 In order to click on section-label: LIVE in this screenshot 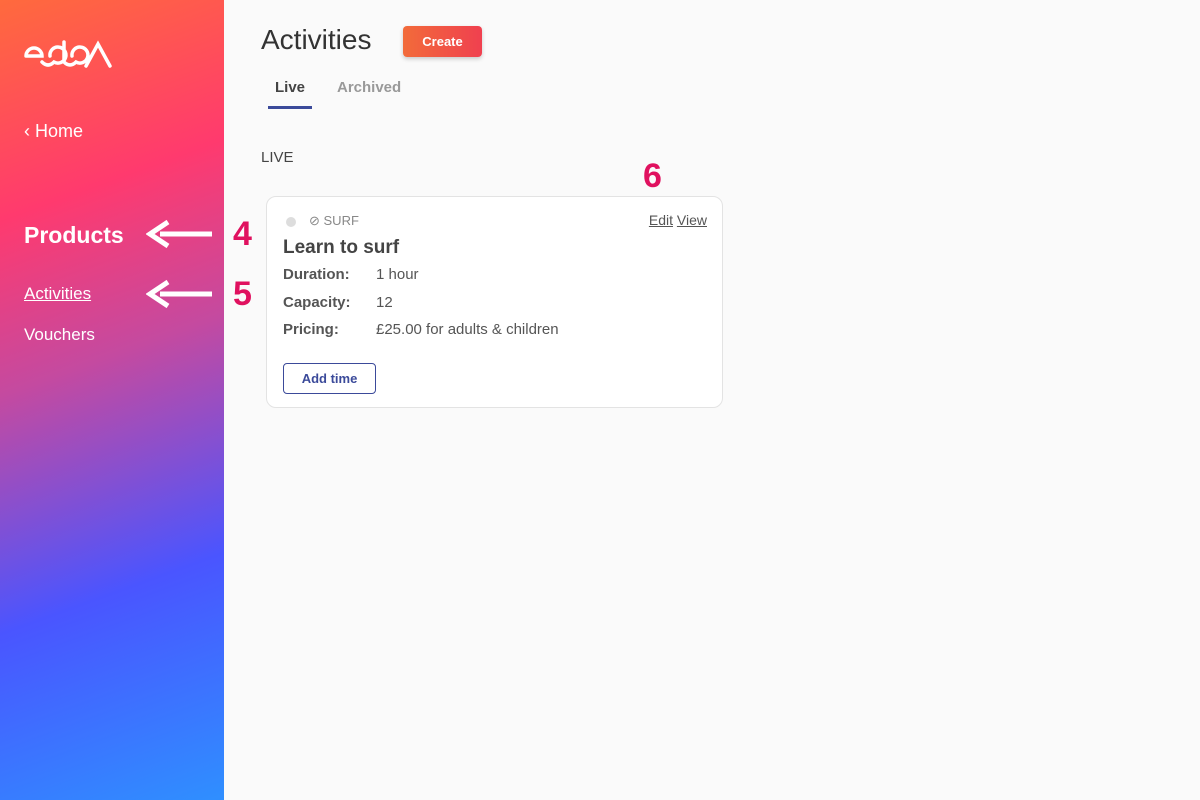, I will do `click(277, 157)`.